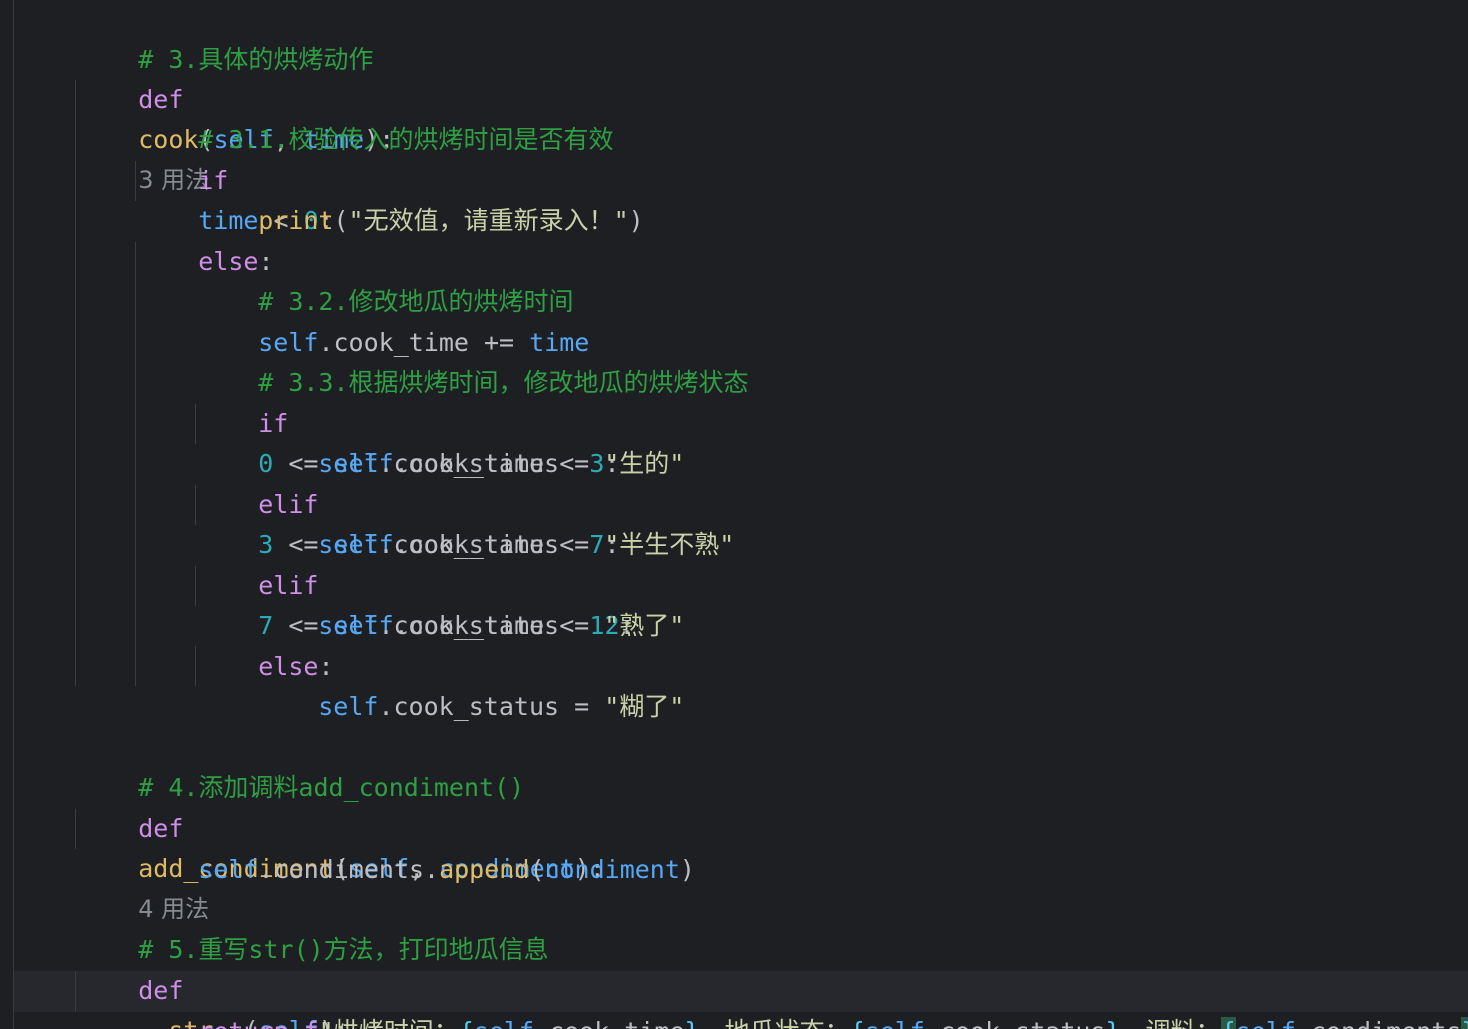 The image size is (1468, 1029). What do you see at coordinates (304, 1023) in the screenshot?
I see `fstring-prefix: f` at bounding box center [304, 1023].